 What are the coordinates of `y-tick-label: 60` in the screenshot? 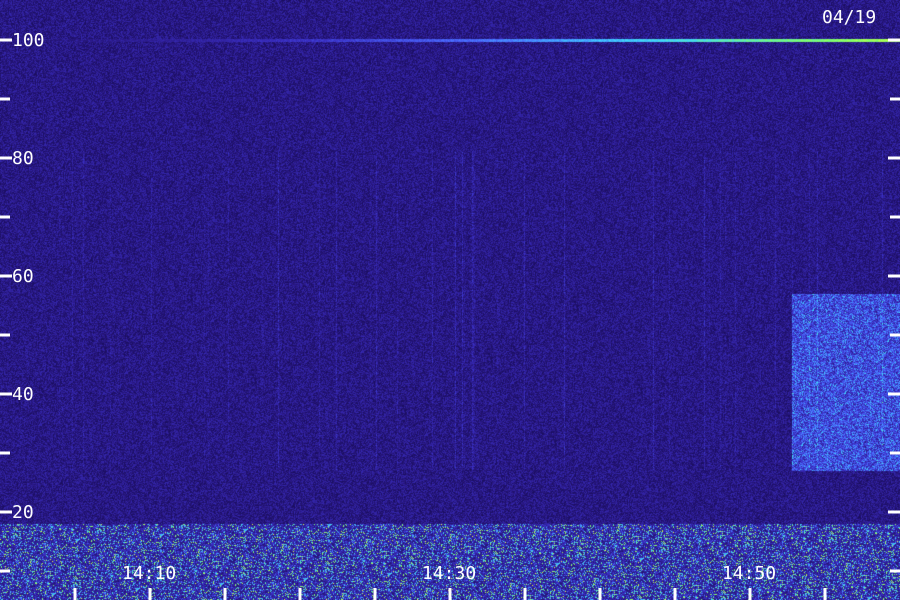 It's located at (23, 276).